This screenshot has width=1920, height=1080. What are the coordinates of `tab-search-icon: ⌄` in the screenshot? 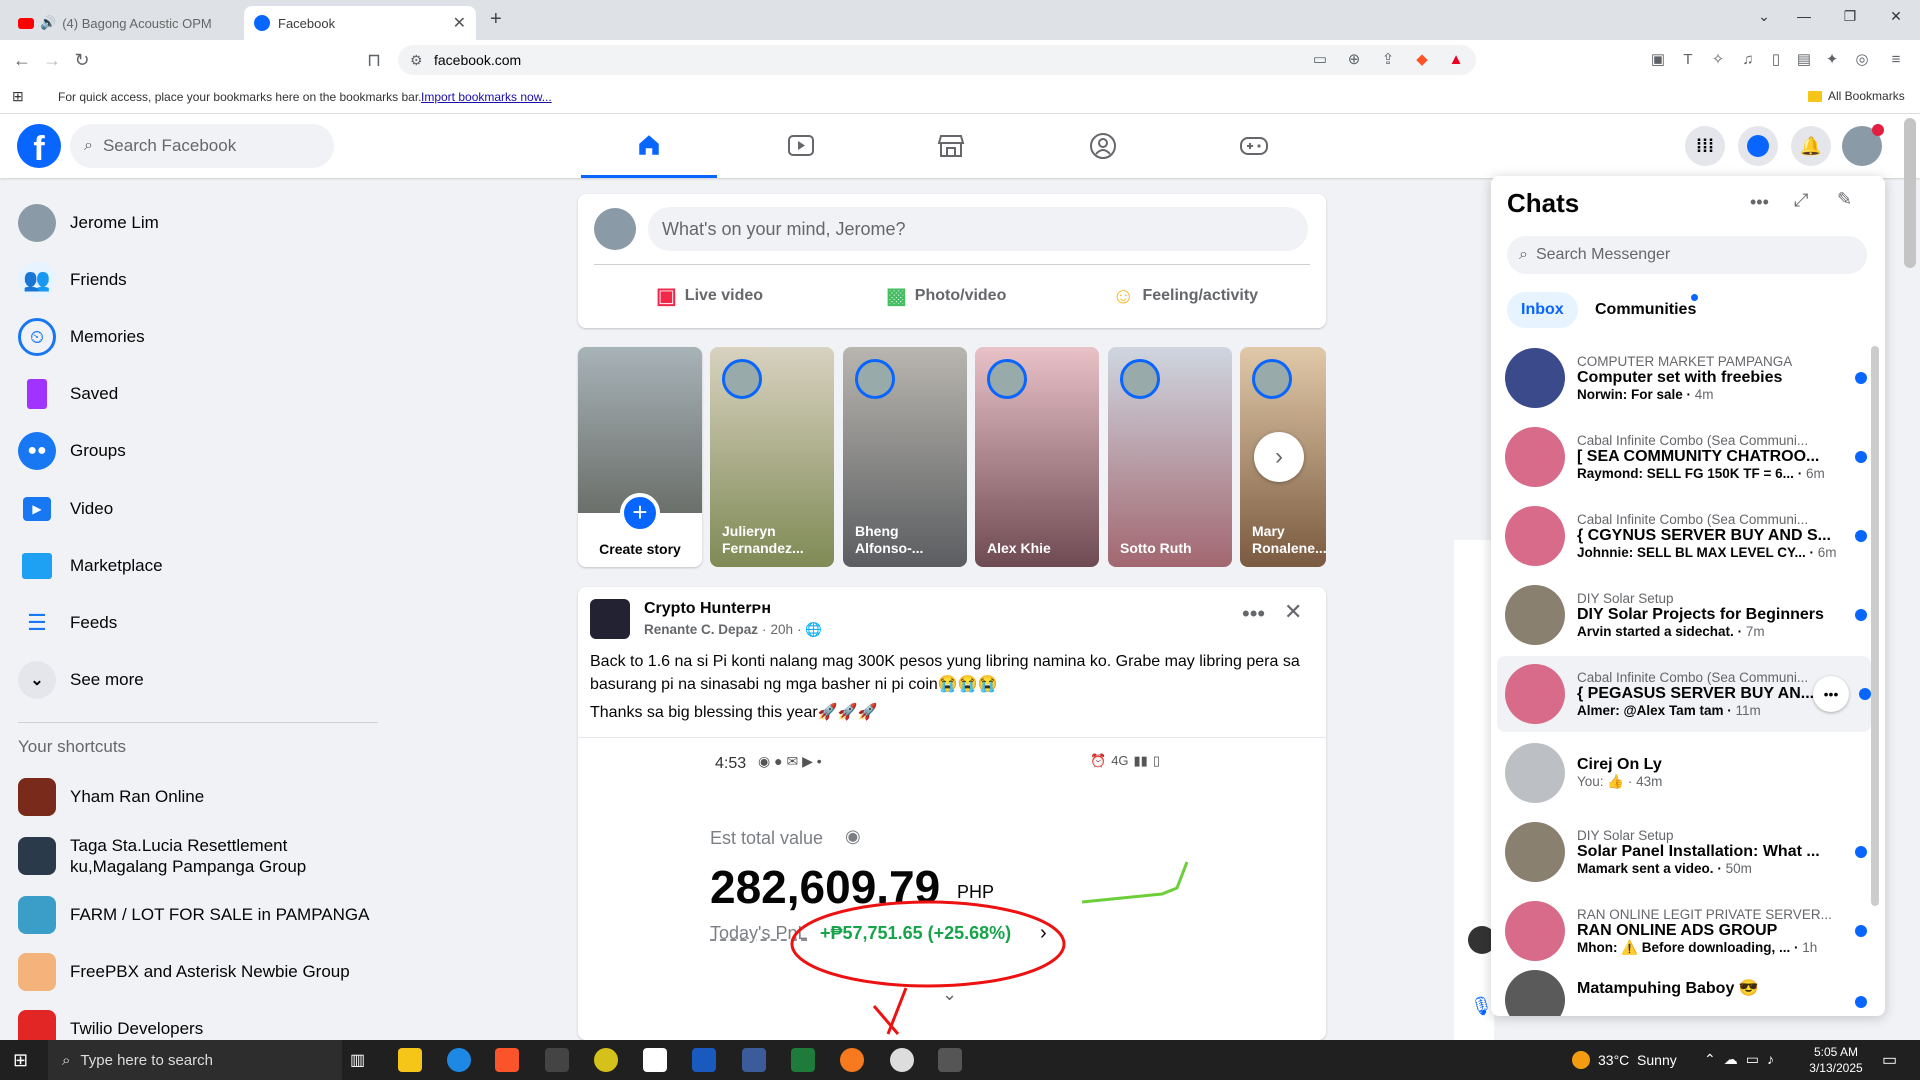 It's located at (1764, 16).